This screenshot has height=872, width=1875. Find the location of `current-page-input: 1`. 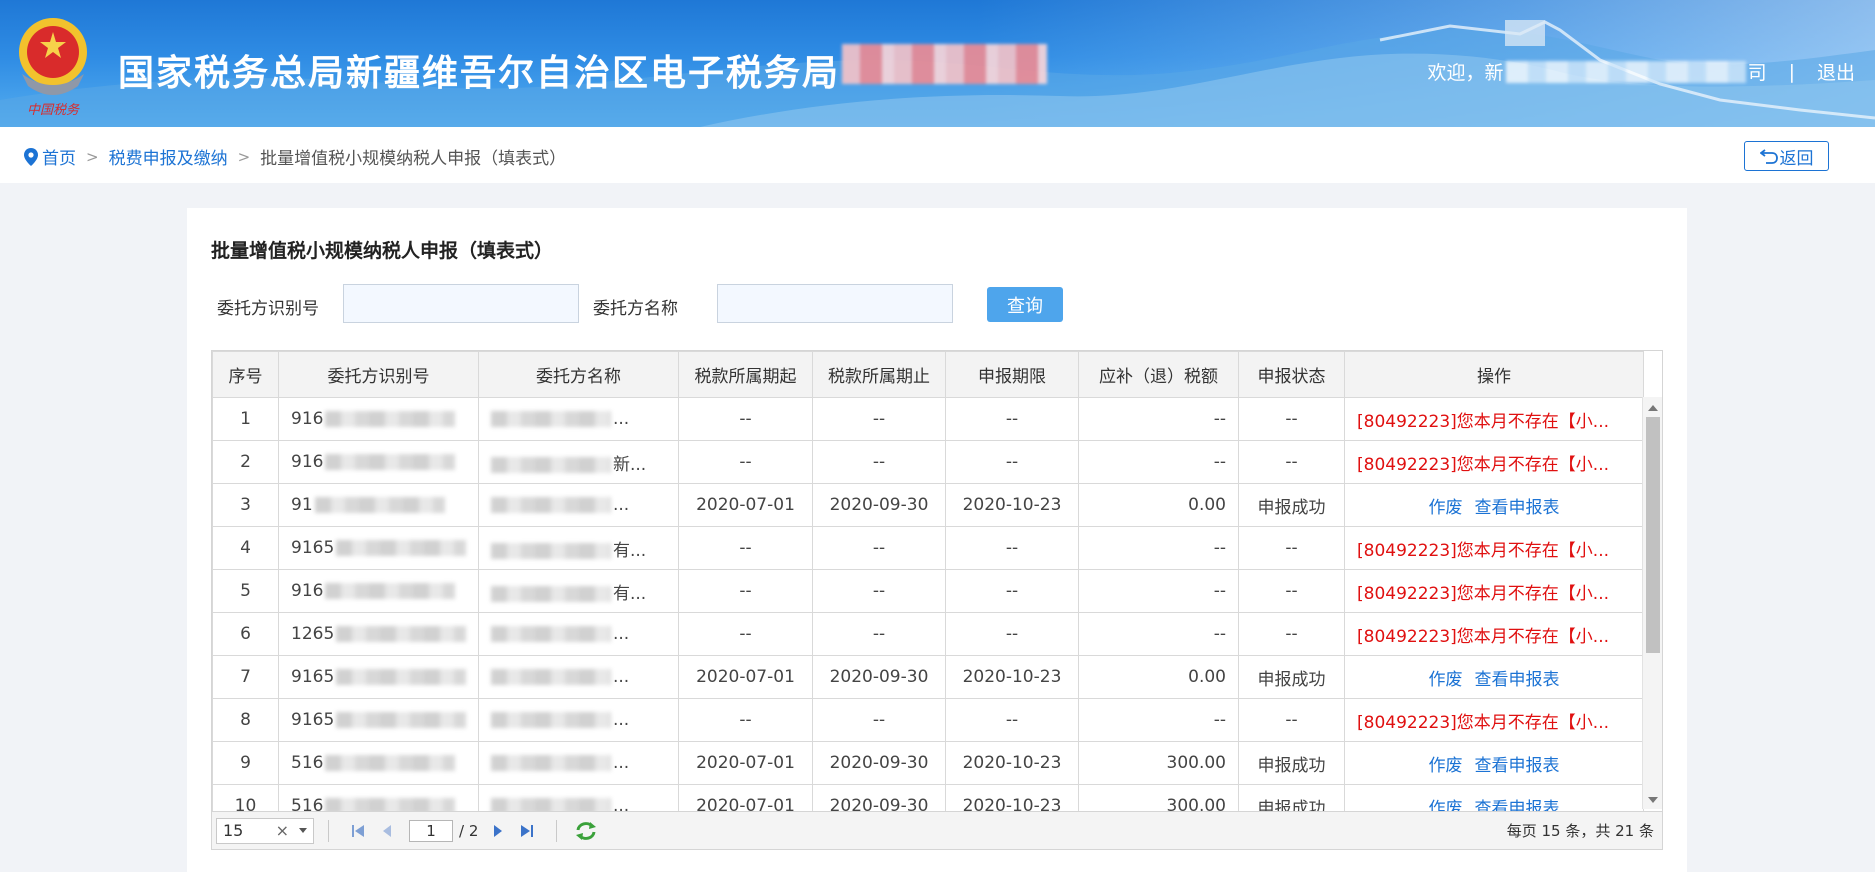

current-page-input: 1 is located at coordinates (431, 830).